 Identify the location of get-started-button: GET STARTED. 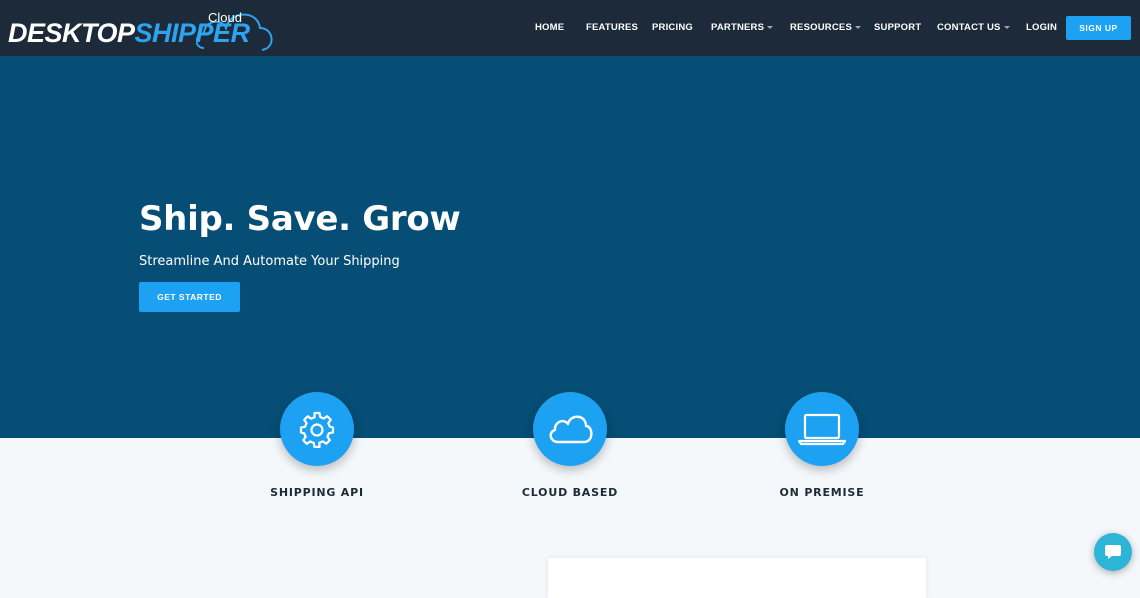
(189, 297).